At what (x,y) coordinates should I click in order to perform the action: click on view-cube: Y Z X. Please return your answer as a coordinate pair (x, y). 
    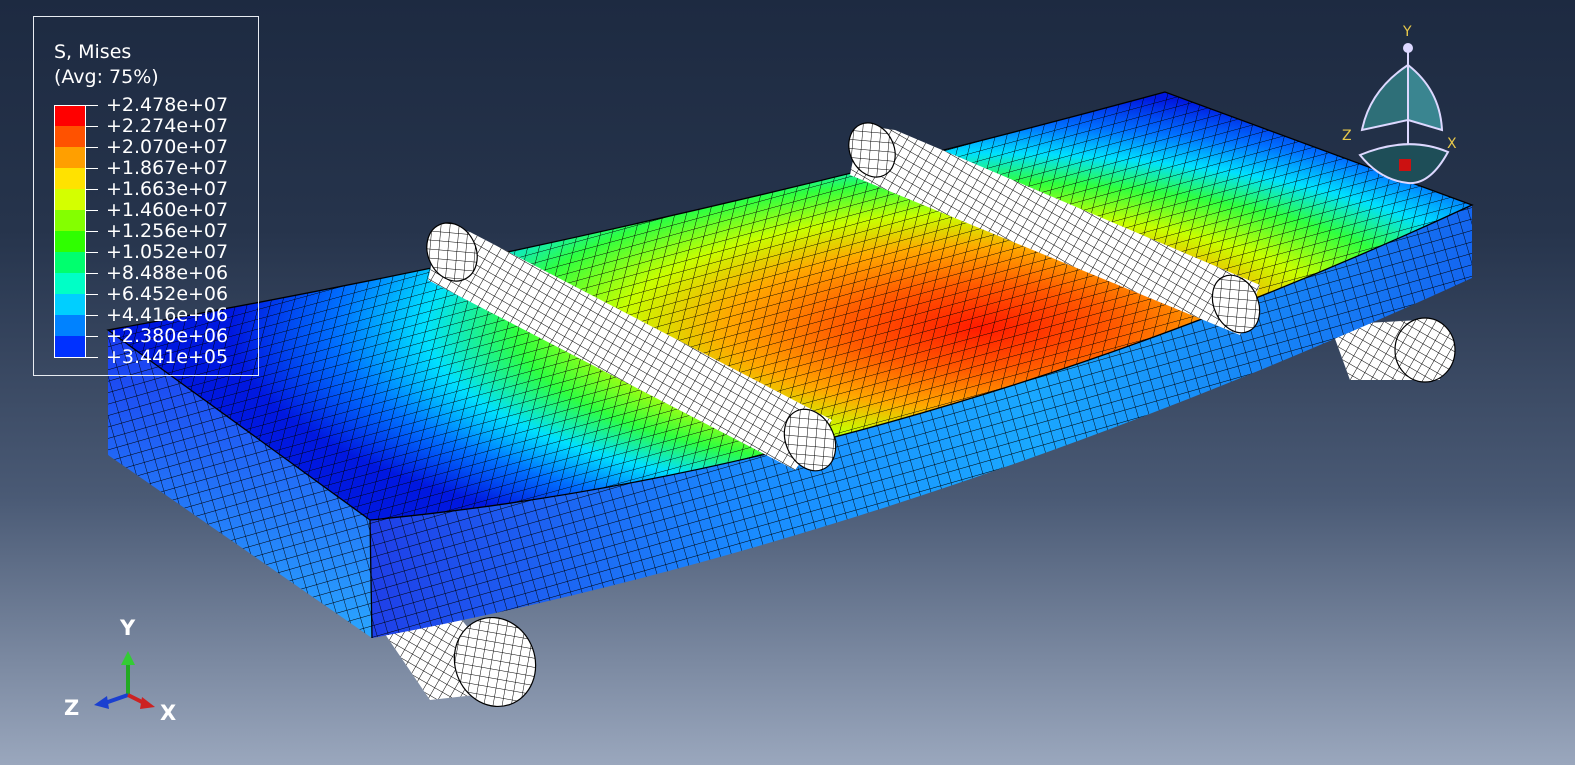
    Looking at the image, I should click on (1400, 105).